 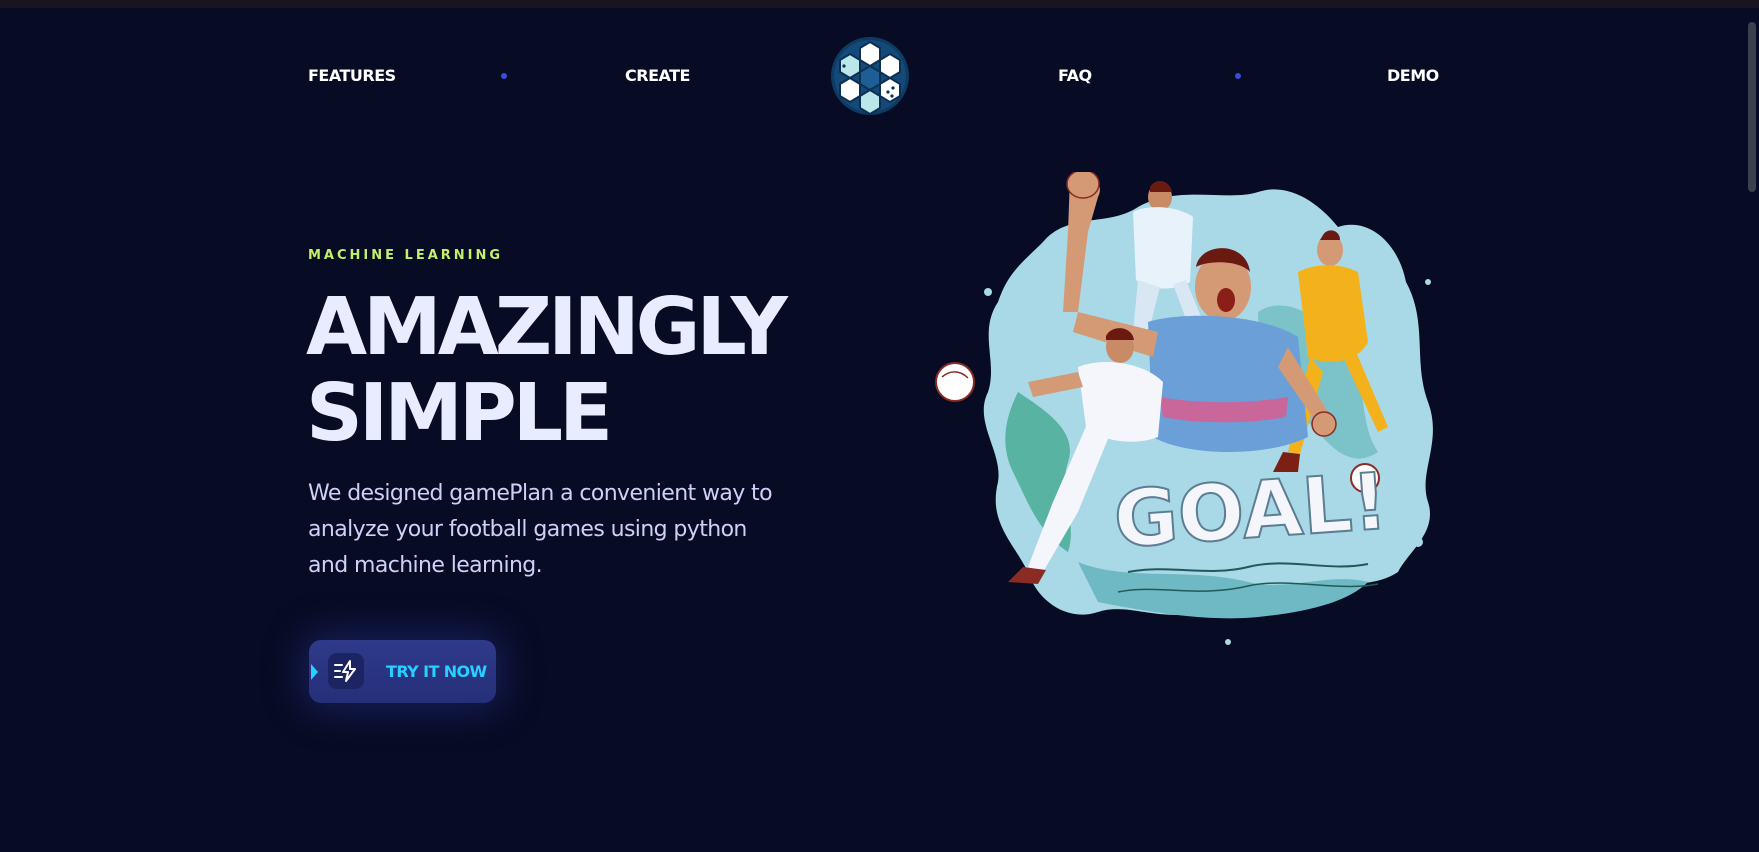 What do you see at coordinates (352, 75) in the screenshot?
I see `nav-link-features: FEATURES` at bounding box center [352, 75].